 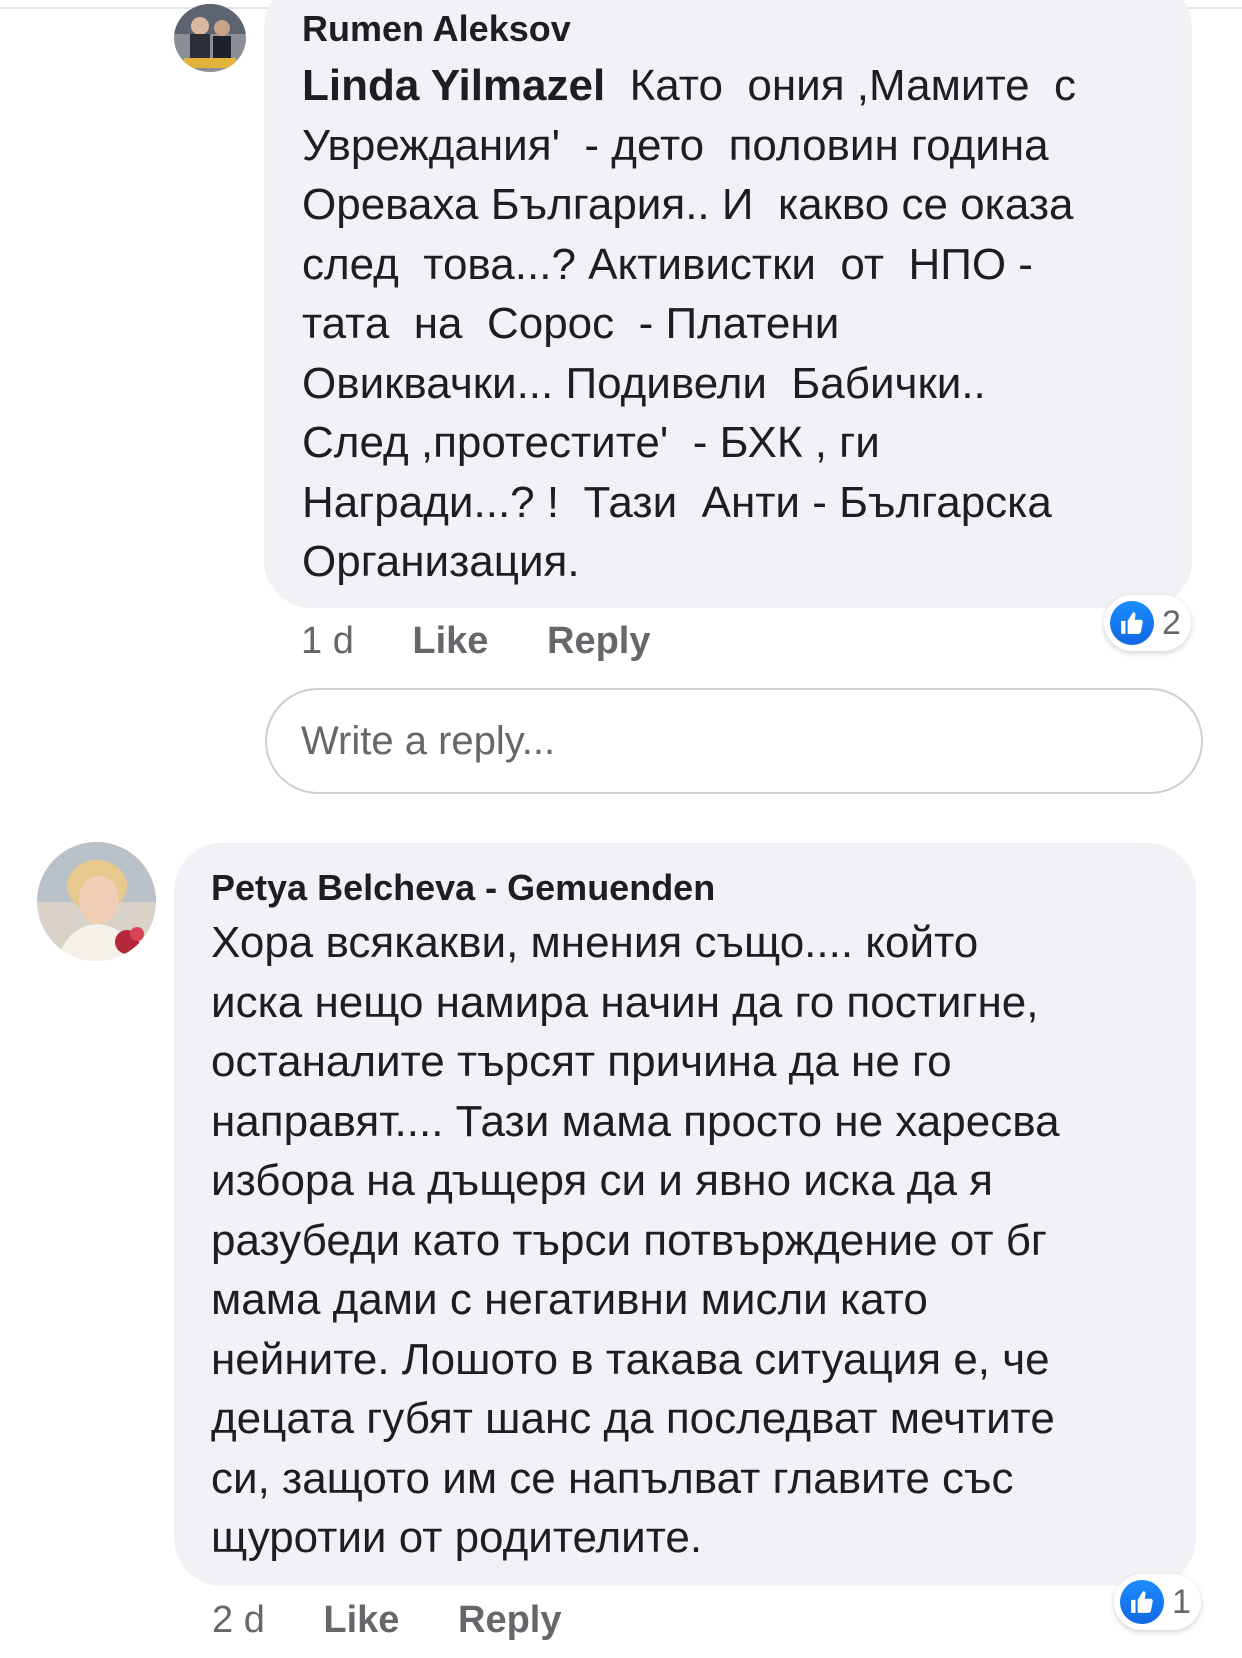 What do you see at coordinates (569, 1299) in the screenshot?
I see `comment-line: мама дами с негативни мисли като` at bounding box center [569, 1299].